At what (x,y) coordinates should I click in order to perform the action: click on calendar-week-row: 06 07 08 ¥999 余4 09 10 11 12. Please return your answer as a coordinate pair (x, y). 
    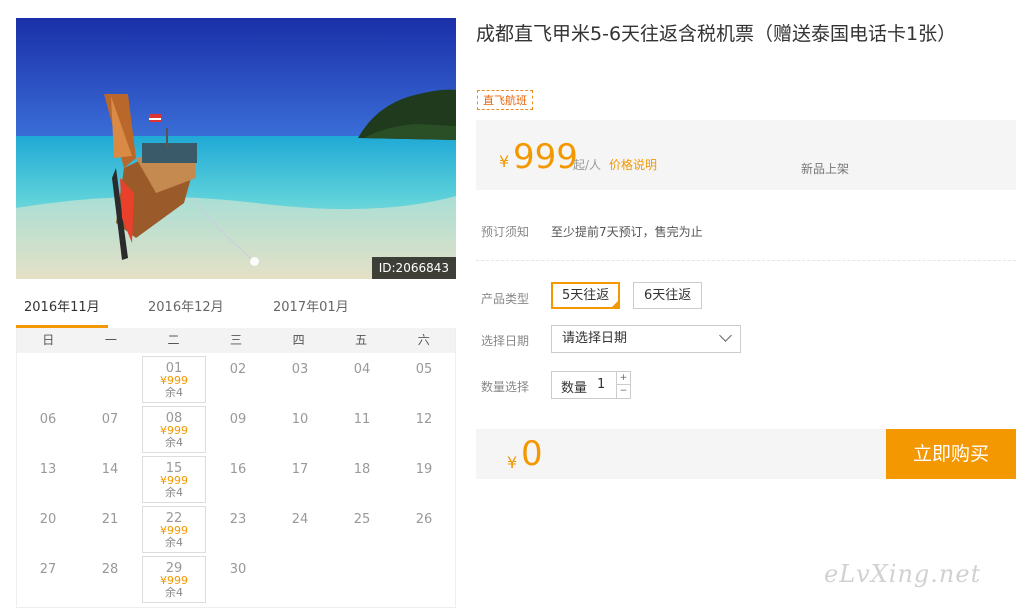
    Looking at the image, I should click on (236, 428).